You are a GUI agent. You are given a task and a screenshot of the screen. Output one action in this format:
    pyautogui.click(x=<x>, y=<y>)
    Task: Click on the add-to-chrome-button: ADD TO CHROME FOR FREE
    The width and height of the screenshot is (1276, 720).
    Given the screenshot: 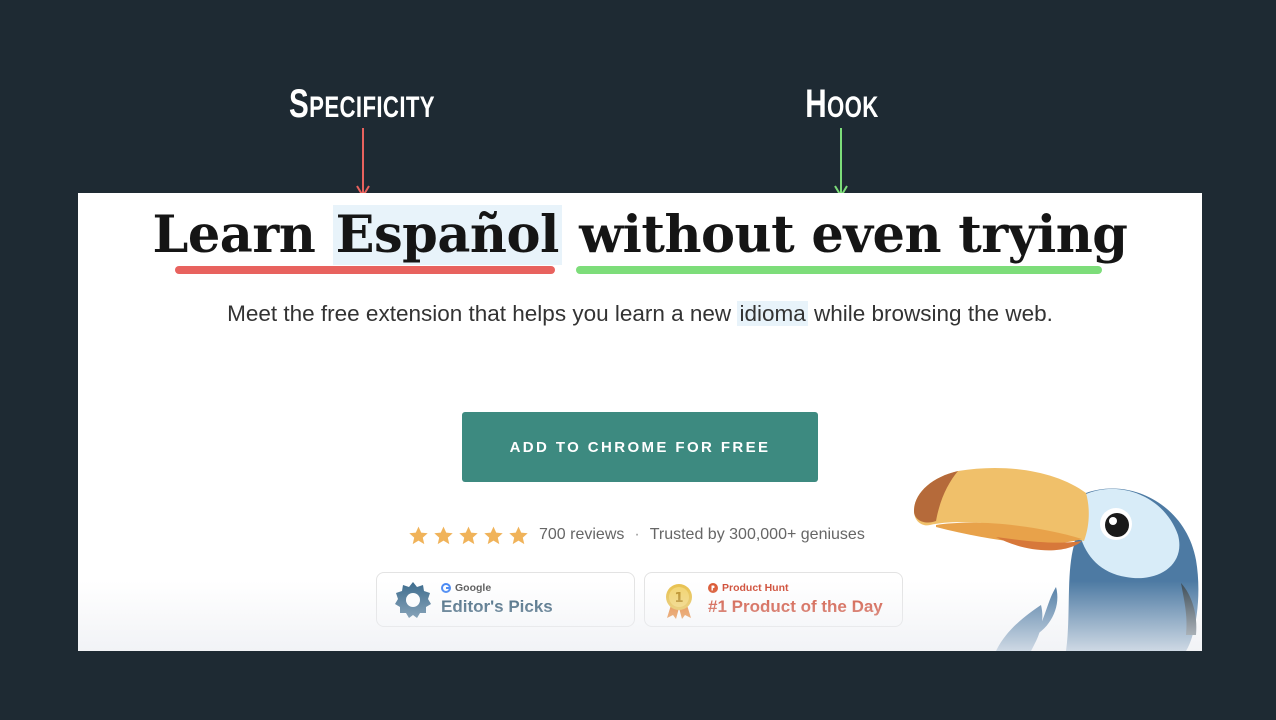 What is the action you would take?
    pyautogui.click(x=640, y=447)
    